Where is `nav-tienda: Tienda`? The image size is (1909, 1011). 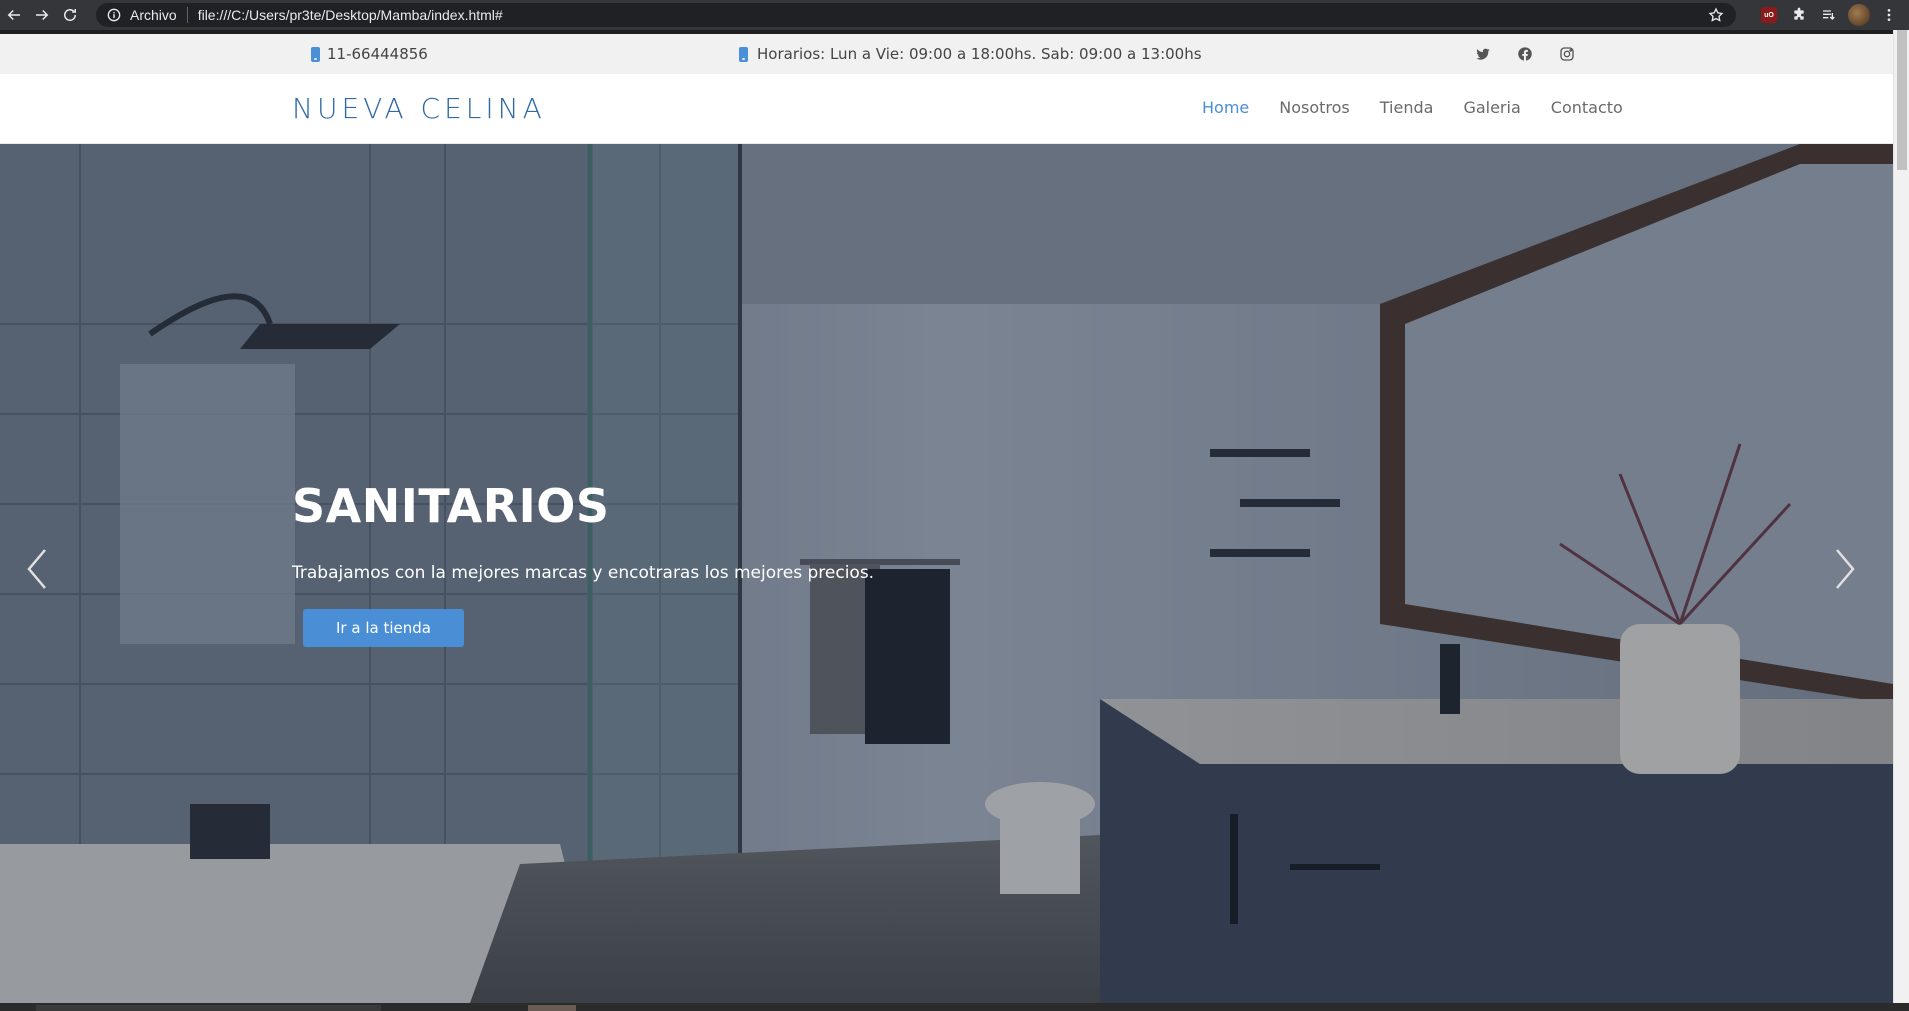 nav-tienda: Tienda is located at coordinates (1407, 107).